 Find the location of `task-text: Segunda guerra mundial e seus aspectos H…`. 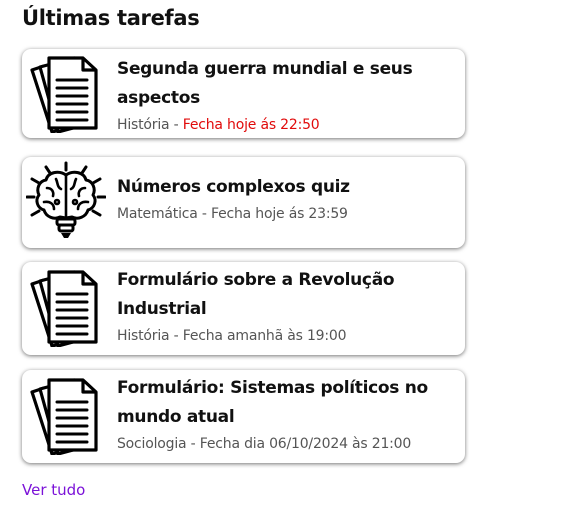

task-text: Segunda guerra mundial e seus aspectos H… is located at coordinates (287, 95).